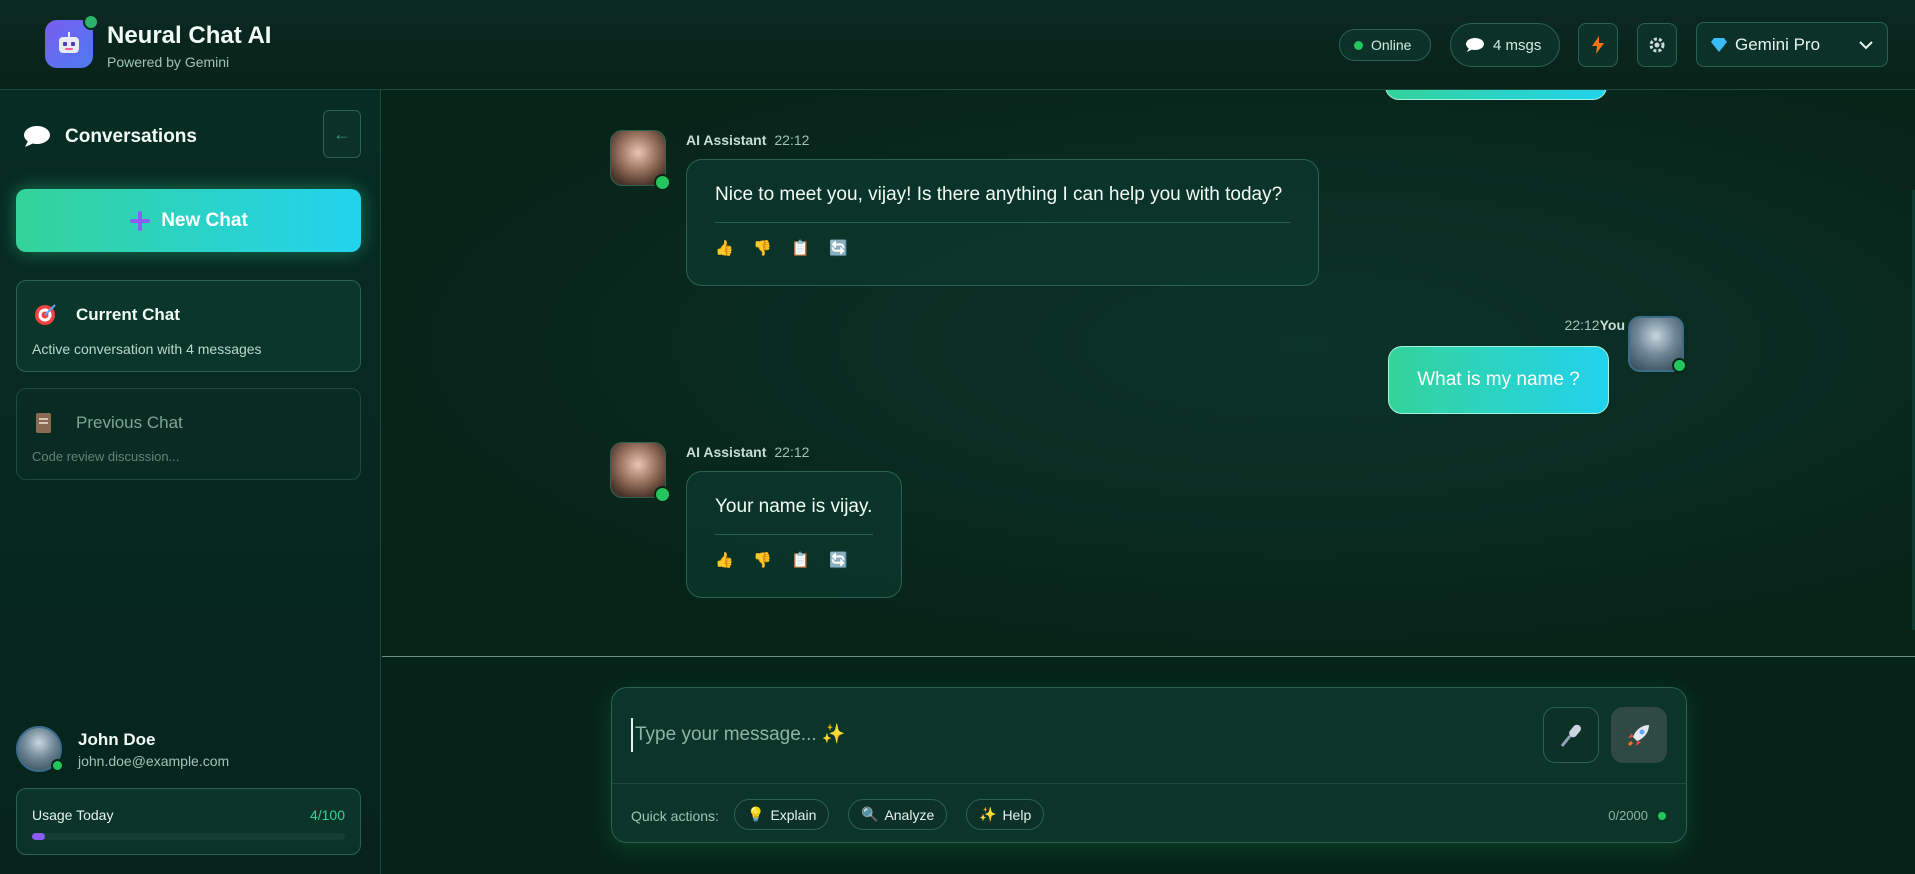  I want to click on ready-indicator-dot, so click(1662, 816).